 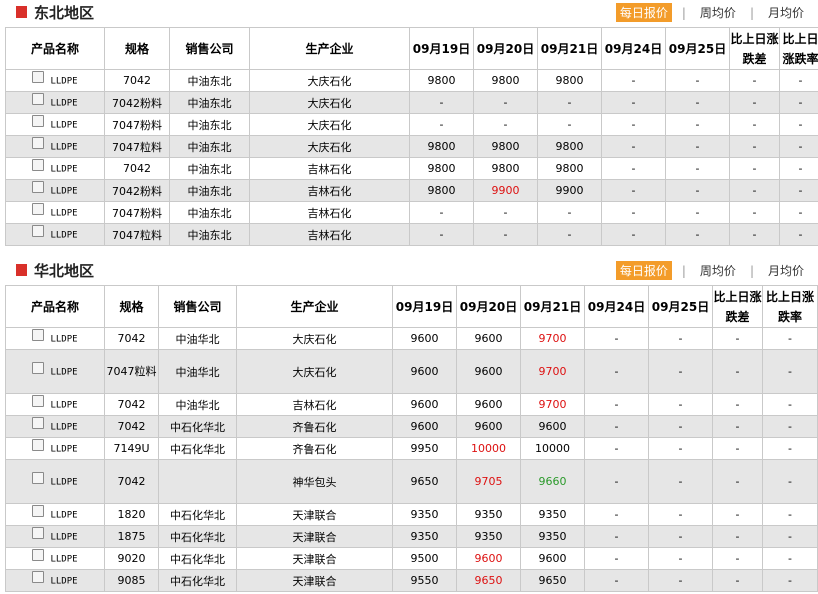 I want to click on spec-cell: 7047粒料, so click(x=137, y=234).